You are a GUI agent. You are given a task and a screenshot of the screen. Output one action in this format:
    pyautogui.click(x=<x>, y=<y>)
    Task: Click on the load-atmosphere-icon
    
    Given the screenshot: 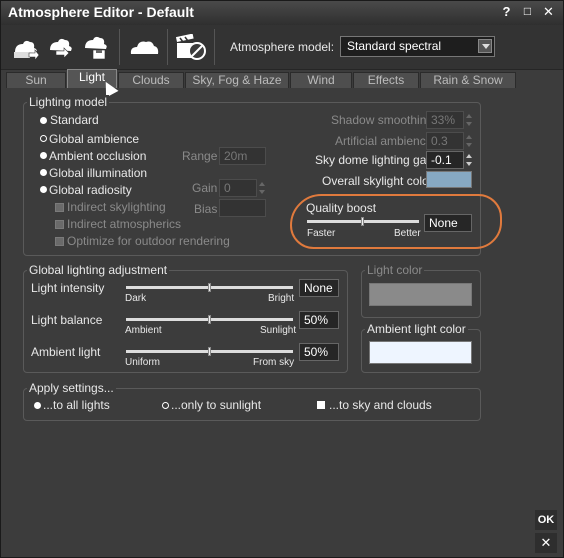 What is the action you would take?
    pyautogui.click(x=25, y=47)
    